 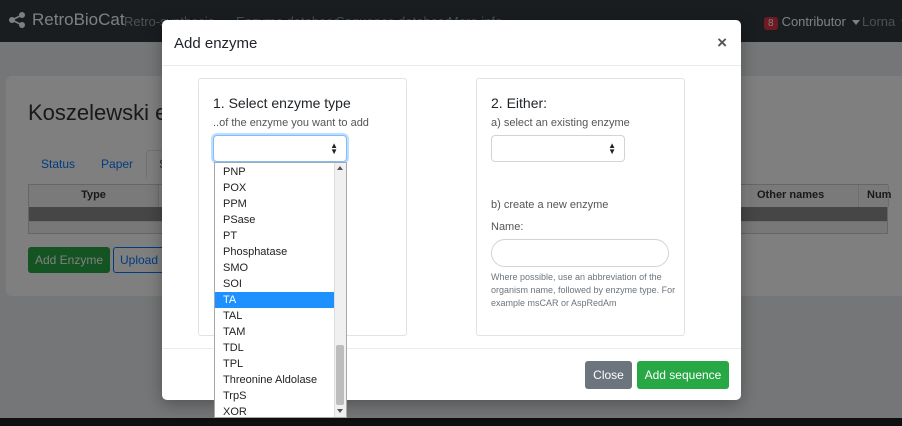 What do you see at coordinates (722, 43) in the screenshot?
I see `close-icon: ×` at bounding box center [722, 43].